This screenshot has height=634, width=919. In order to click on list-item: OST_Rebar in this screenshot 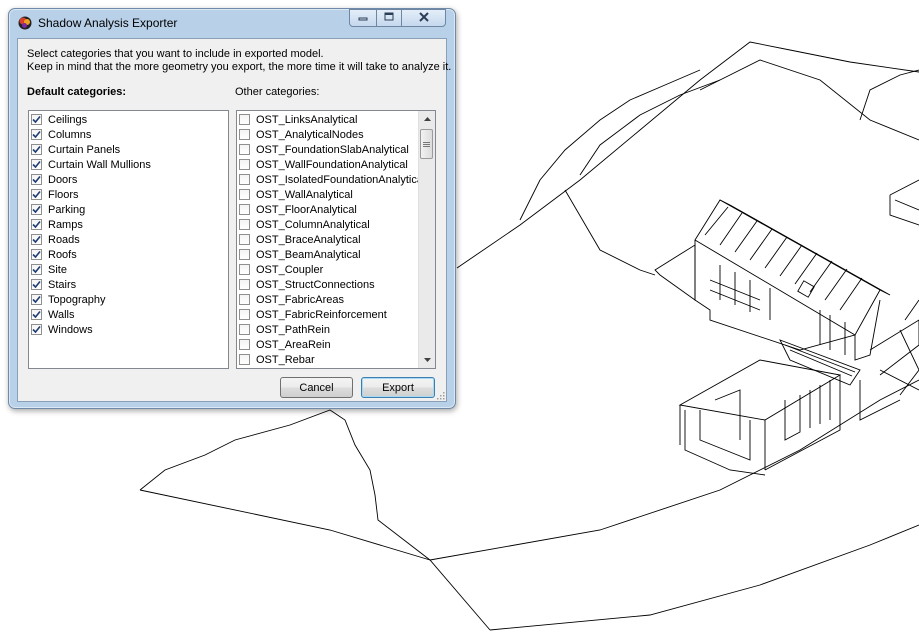, I will do `click(277, 359)`.